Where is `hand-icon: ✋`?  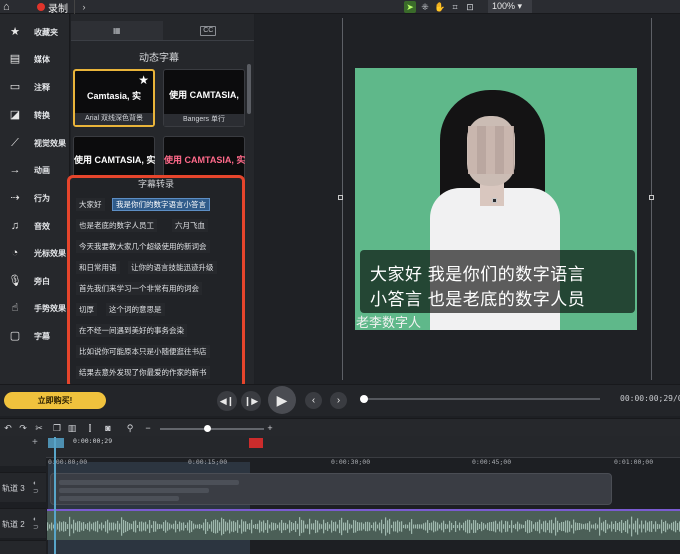
hand-icon: ✋ is located at coordinates (440, 7).